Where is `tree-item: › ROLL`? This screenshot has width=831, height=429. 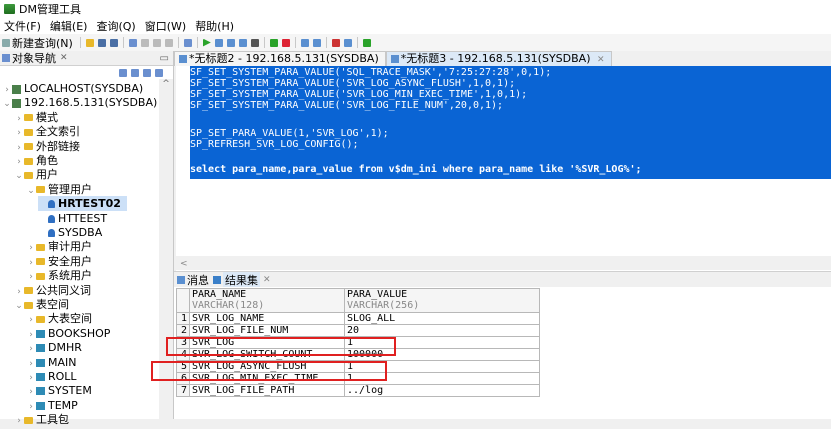
tree-item: › ROLL is located at coordinates (51, 376).